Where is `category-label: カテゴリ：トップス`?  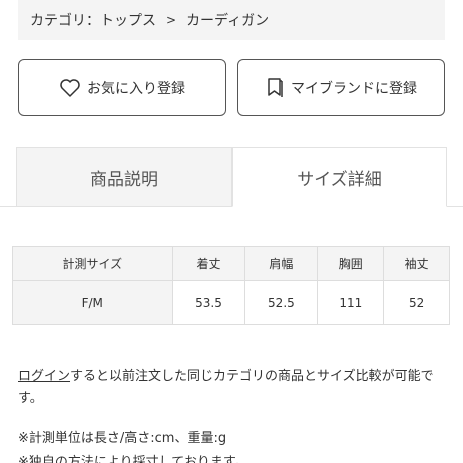 category-label: カテゴリ：トップス is located at coordinates (93, 20).